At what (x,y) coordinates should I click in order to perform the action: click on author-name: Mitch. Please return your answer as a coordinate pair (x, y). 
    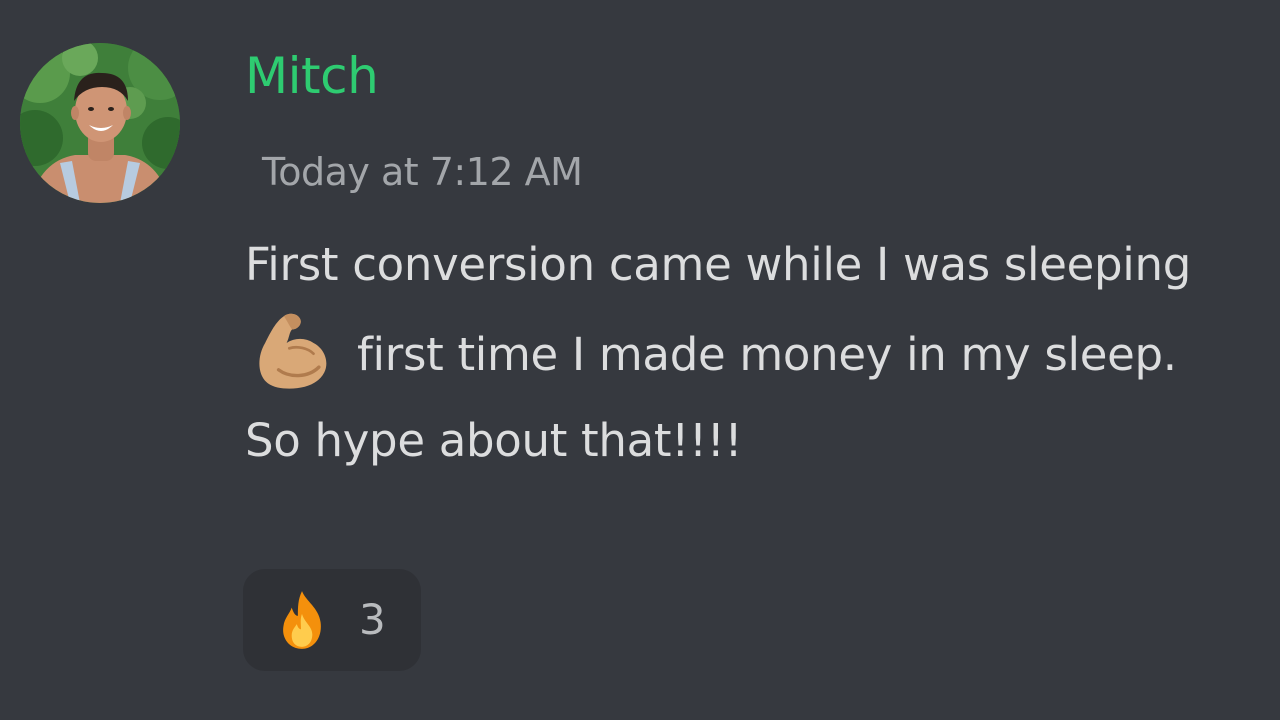
    Looking at the image, I should click on (312, 76).